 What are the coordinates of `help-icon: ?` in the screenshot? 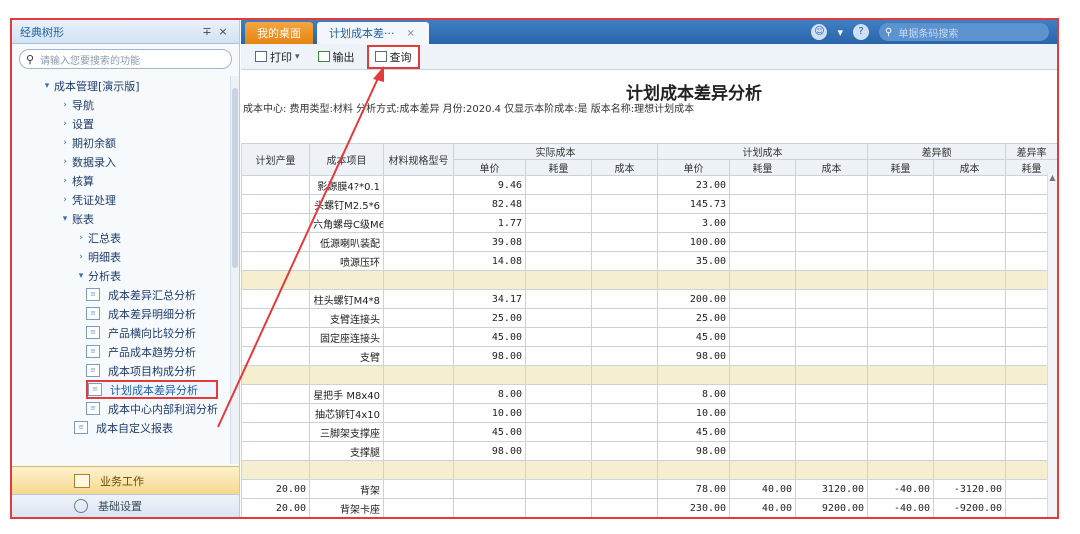 It's located at (861, 32).